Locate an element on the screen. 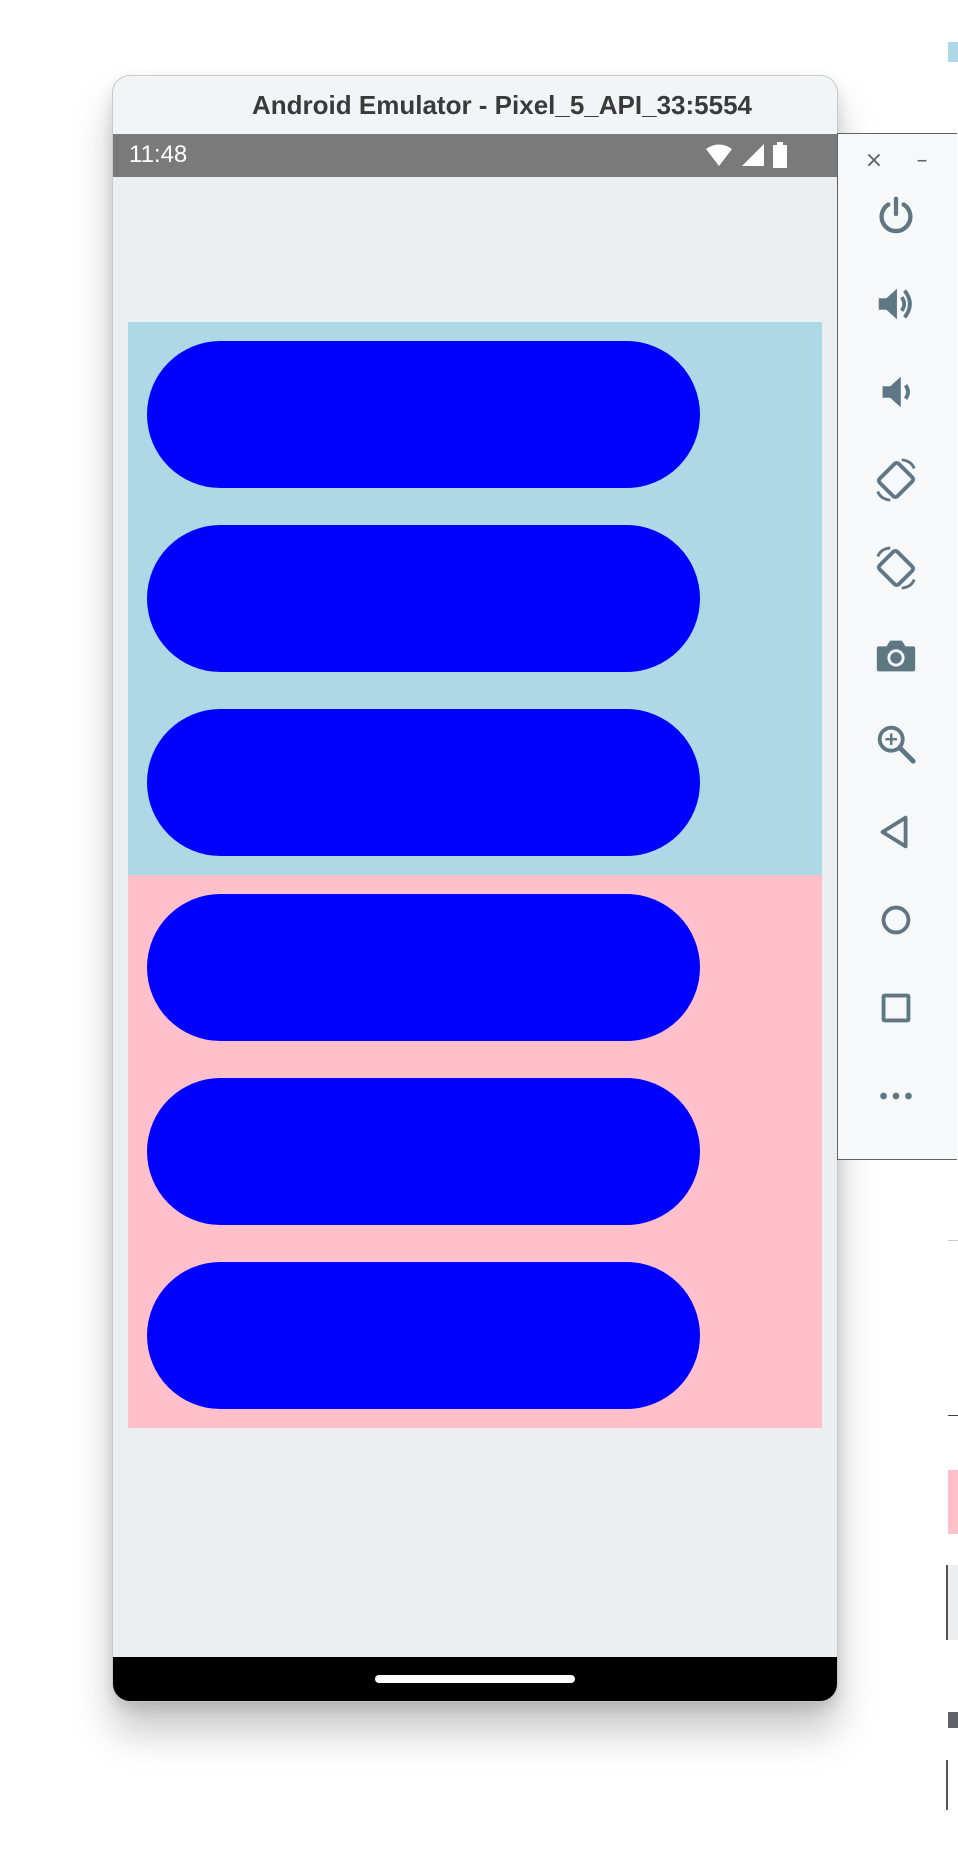  volume-down-icon is located at coordinates (896, 392).